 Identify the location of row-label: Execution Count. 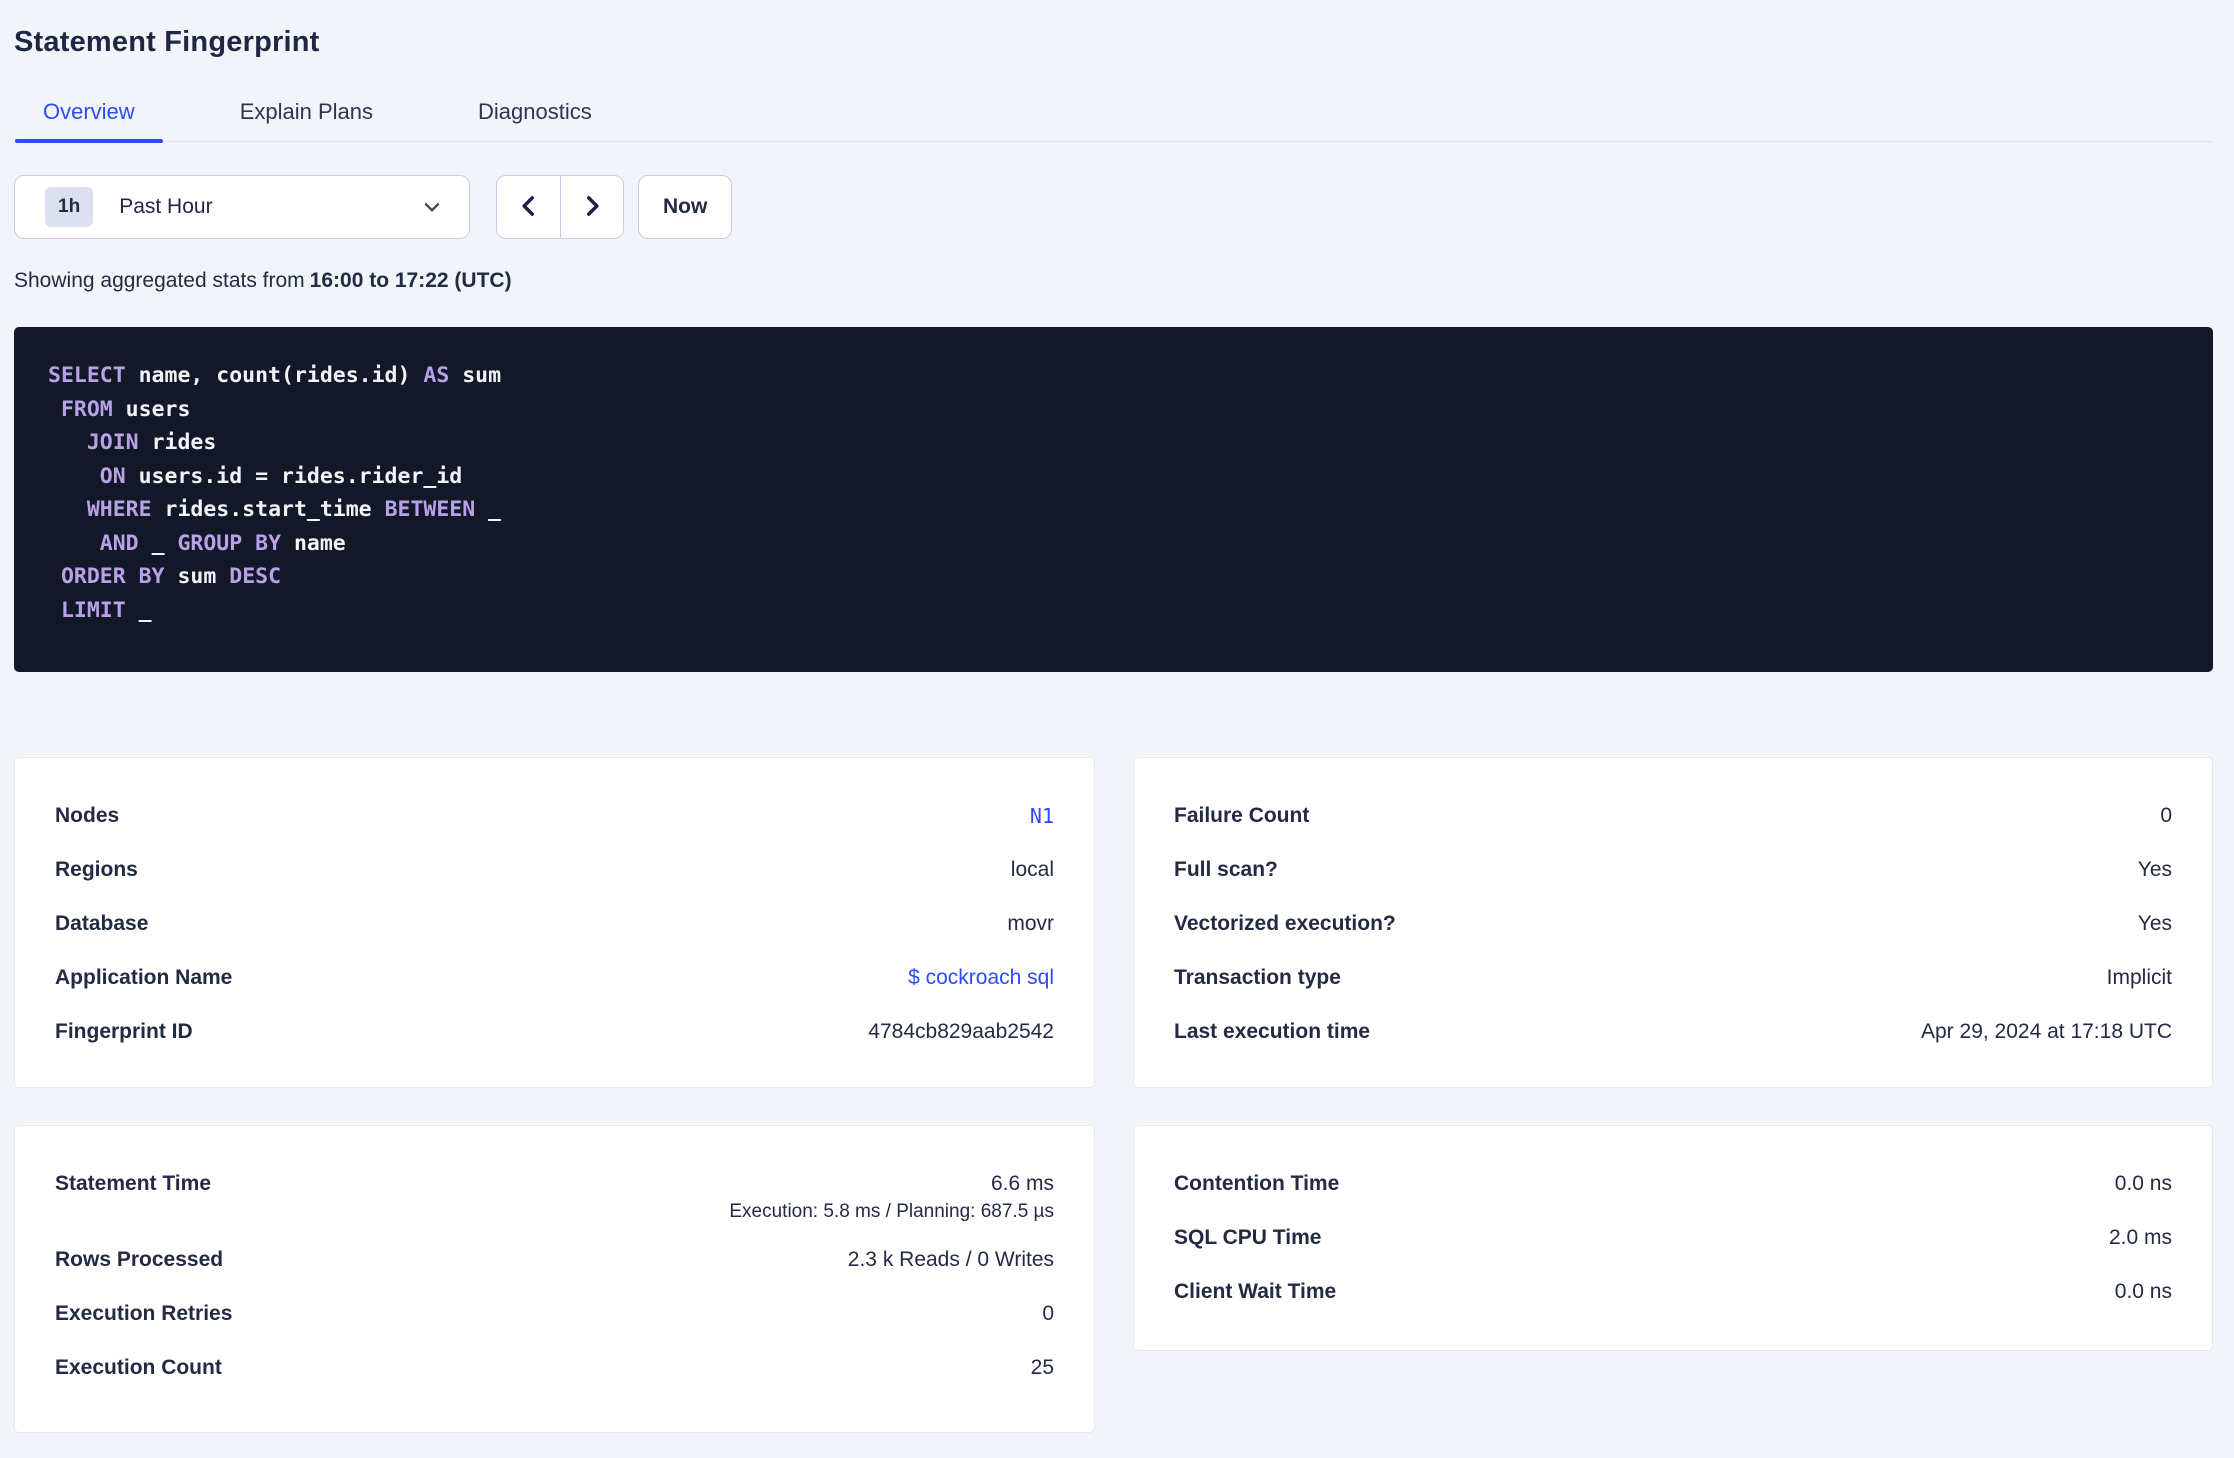
(138, 1367).